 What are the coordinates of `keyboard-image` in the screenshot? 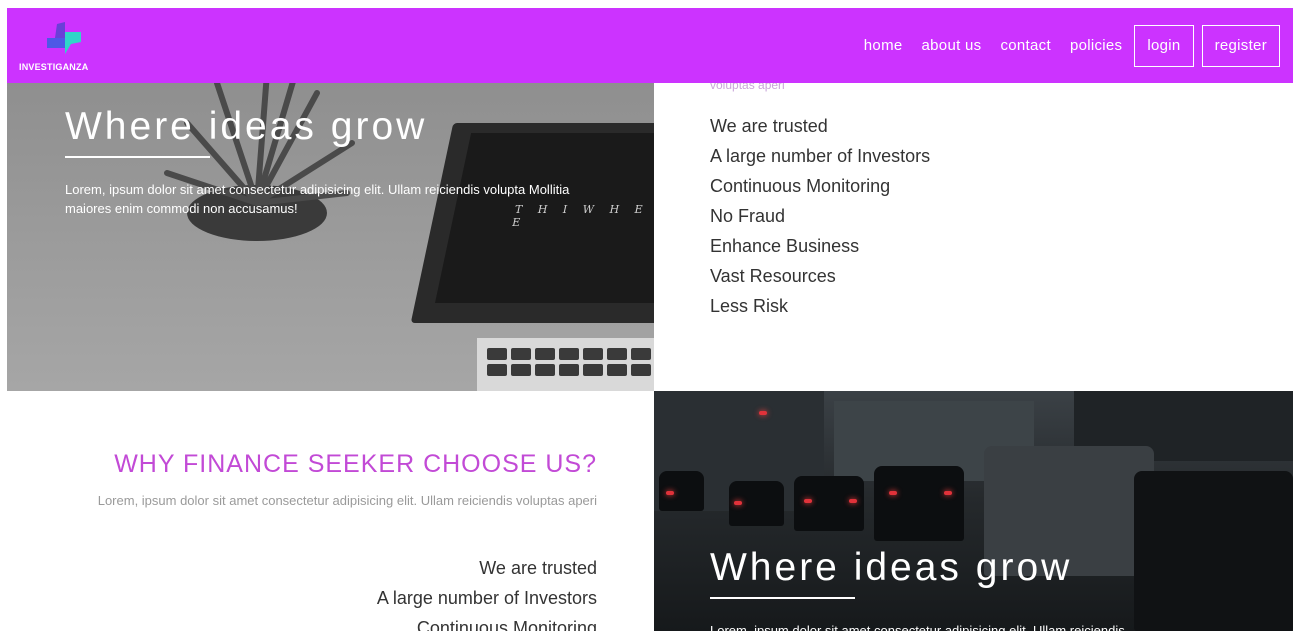 It's located at (565, 364).